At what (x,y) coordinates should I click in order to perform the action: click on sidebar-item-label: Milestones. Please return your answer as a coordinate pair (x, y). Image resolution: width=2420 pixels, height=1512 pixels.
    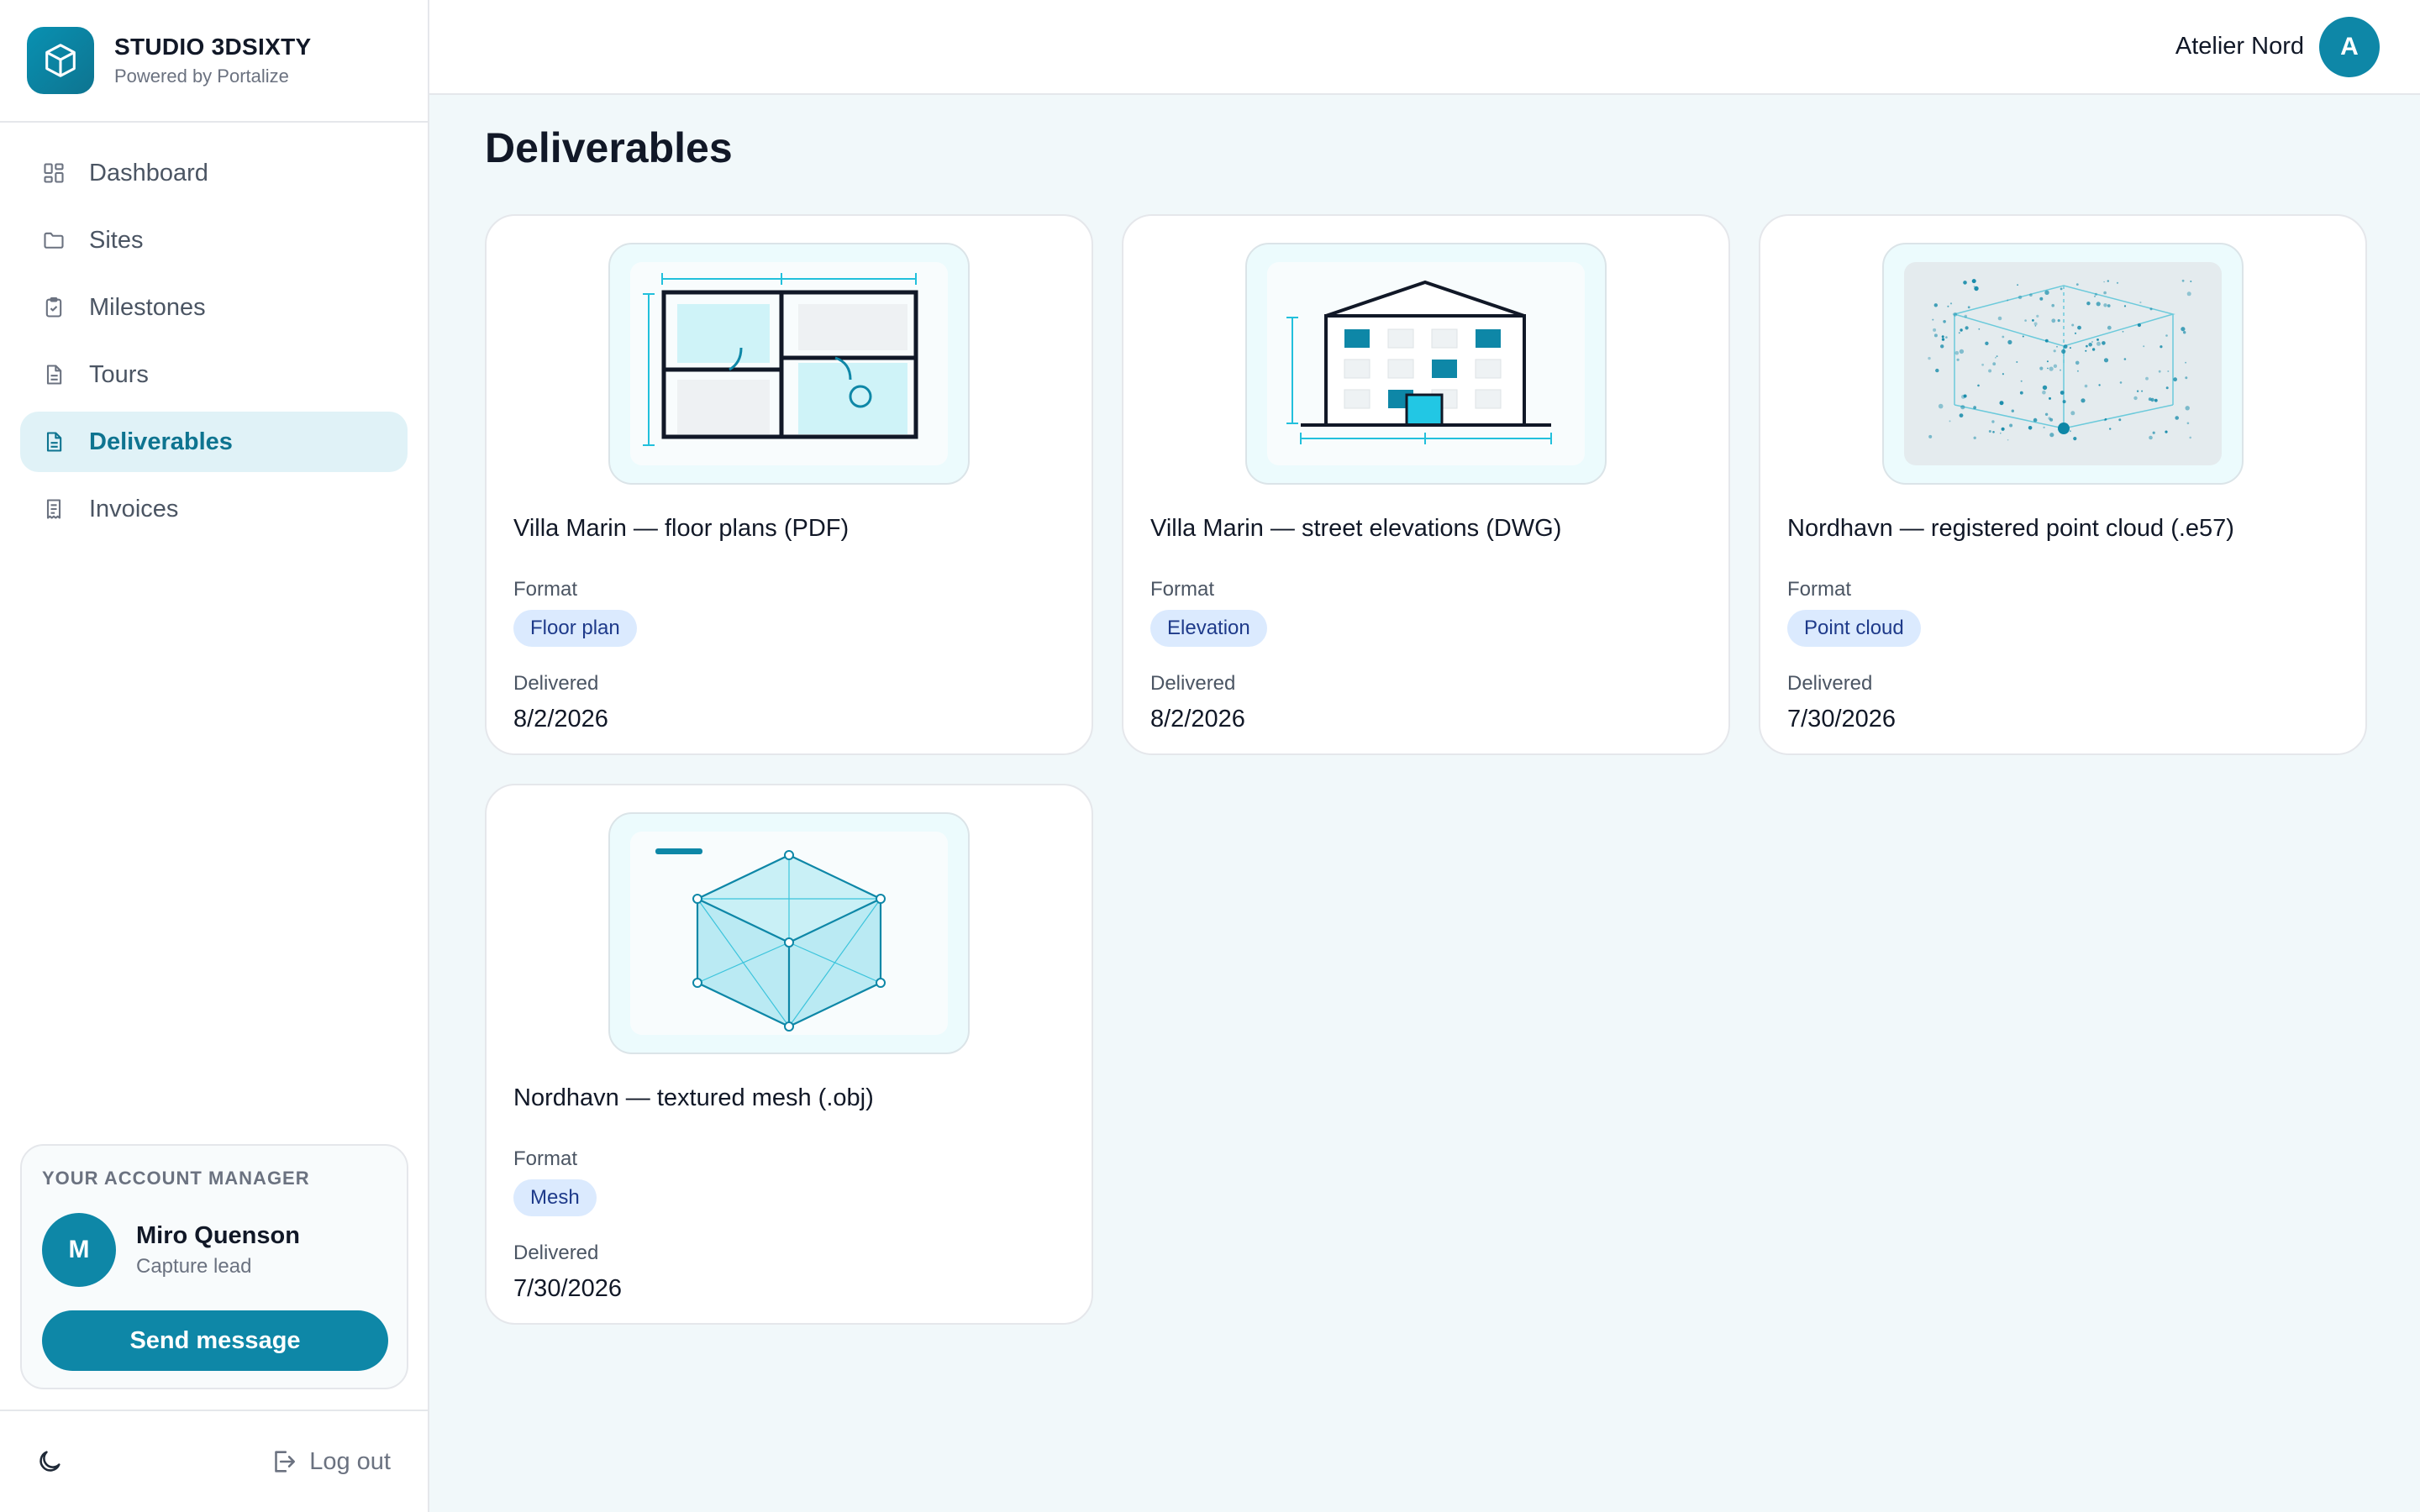
    Looking at the image, I should click on (147, 307).